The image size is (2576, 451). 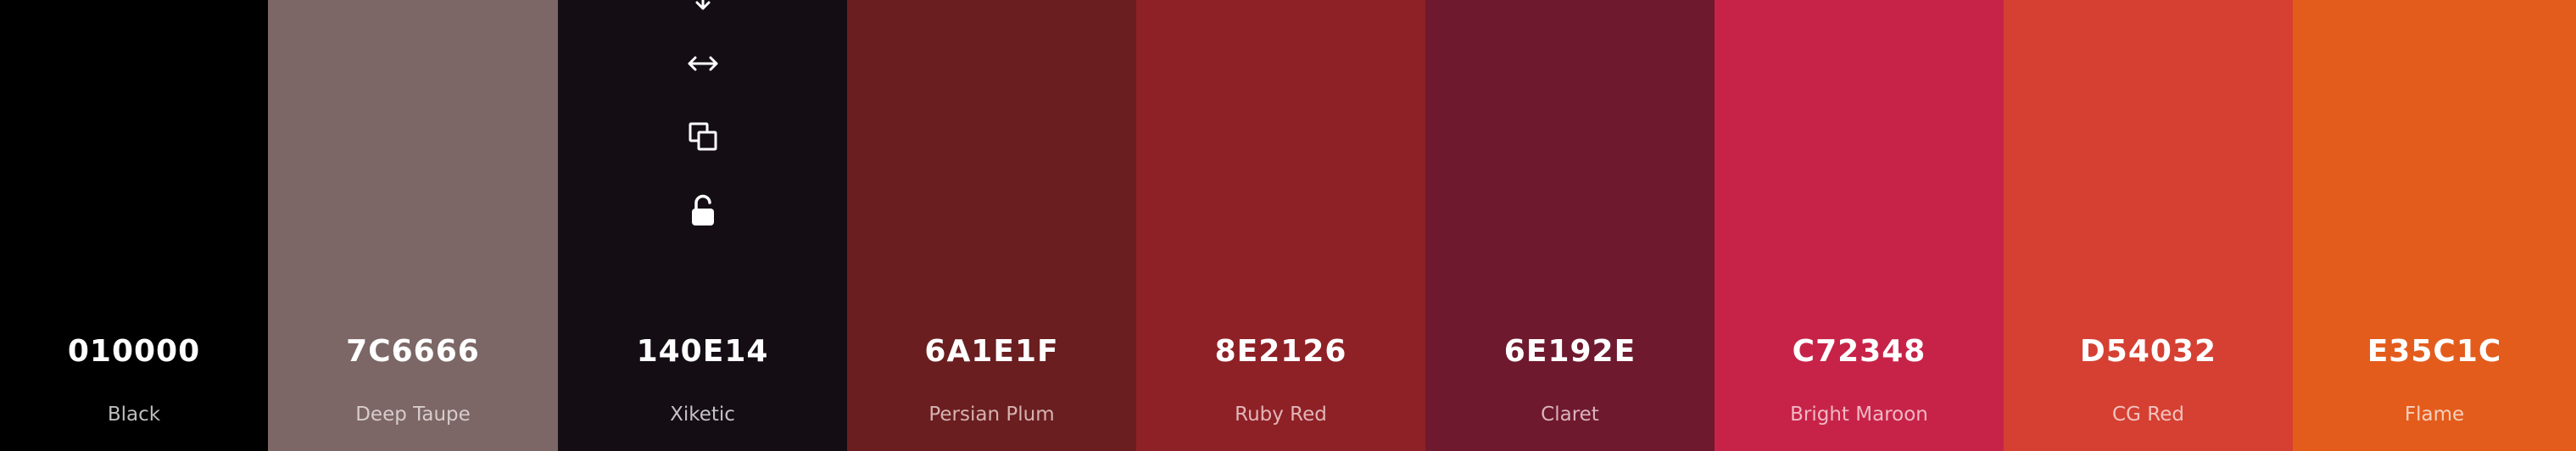 I want to click on swatch-black: 010000 Black, so click(x=134, y=225).